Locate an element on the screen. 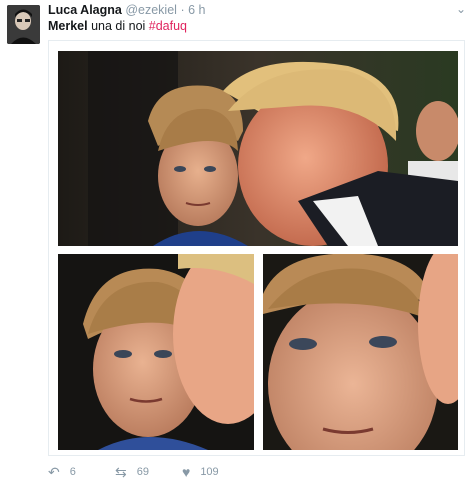  chevron-down-icon: ⌄ is located at coordinates (461, 9).